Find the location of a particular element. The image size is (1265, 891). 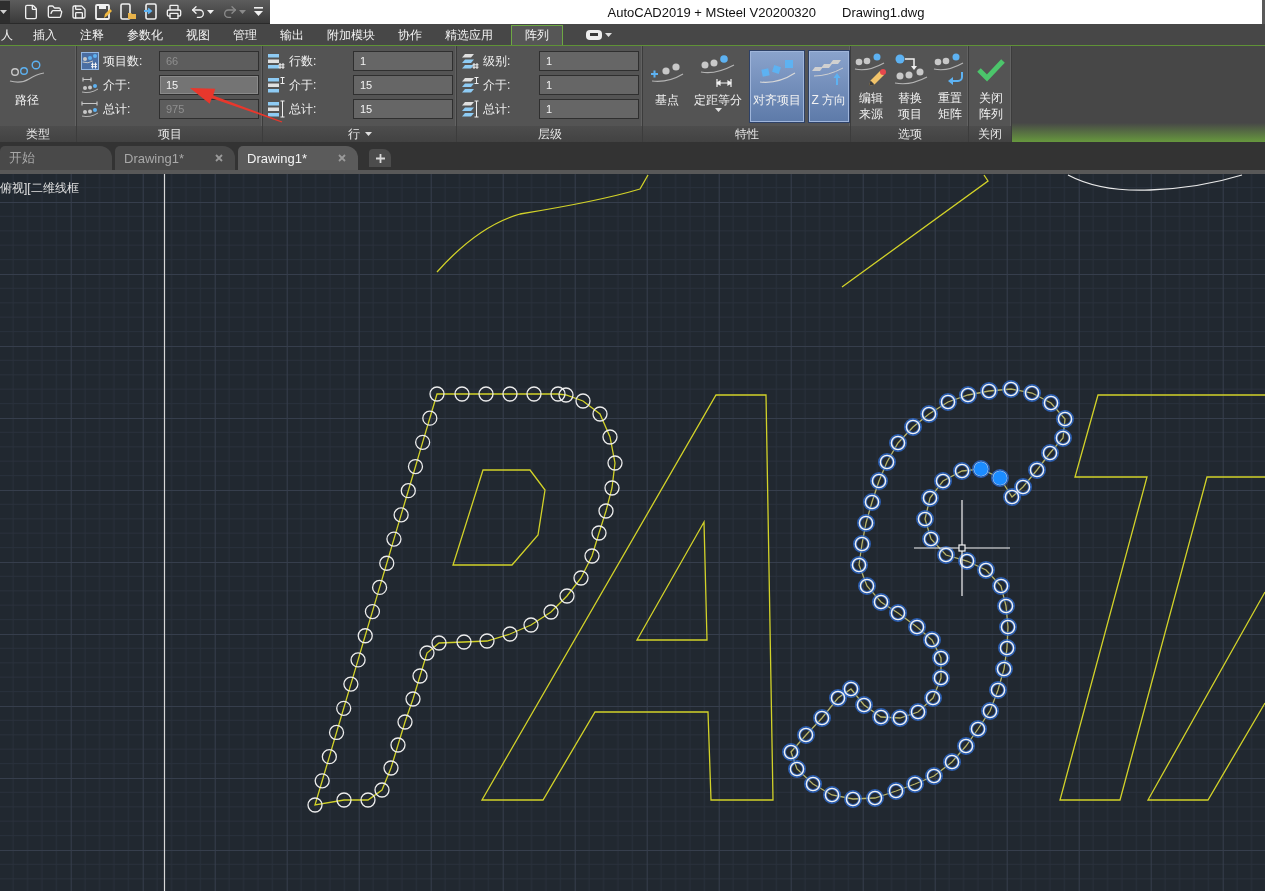

ribbon-button: 定距等分 is located at coordinates (718, 86).